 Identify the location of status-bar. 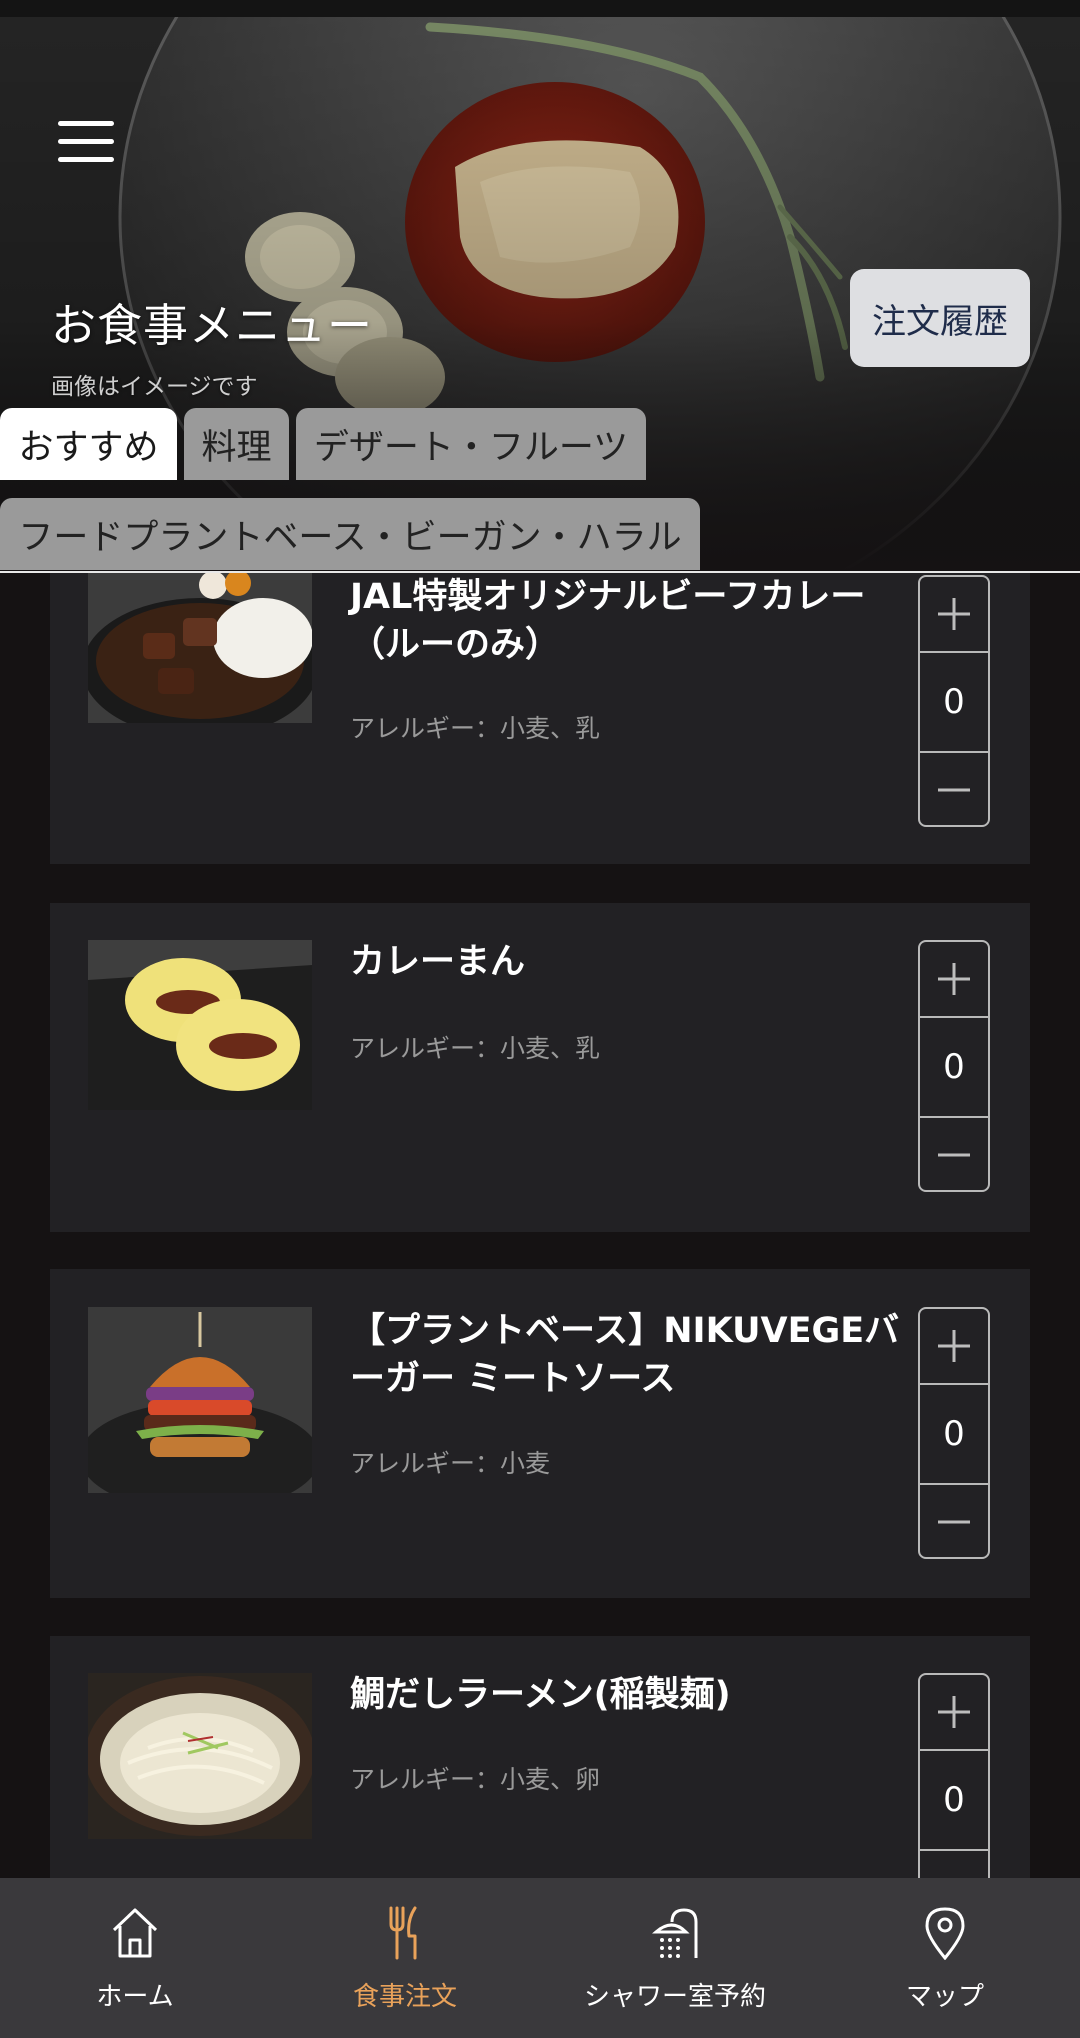
(540, 8).